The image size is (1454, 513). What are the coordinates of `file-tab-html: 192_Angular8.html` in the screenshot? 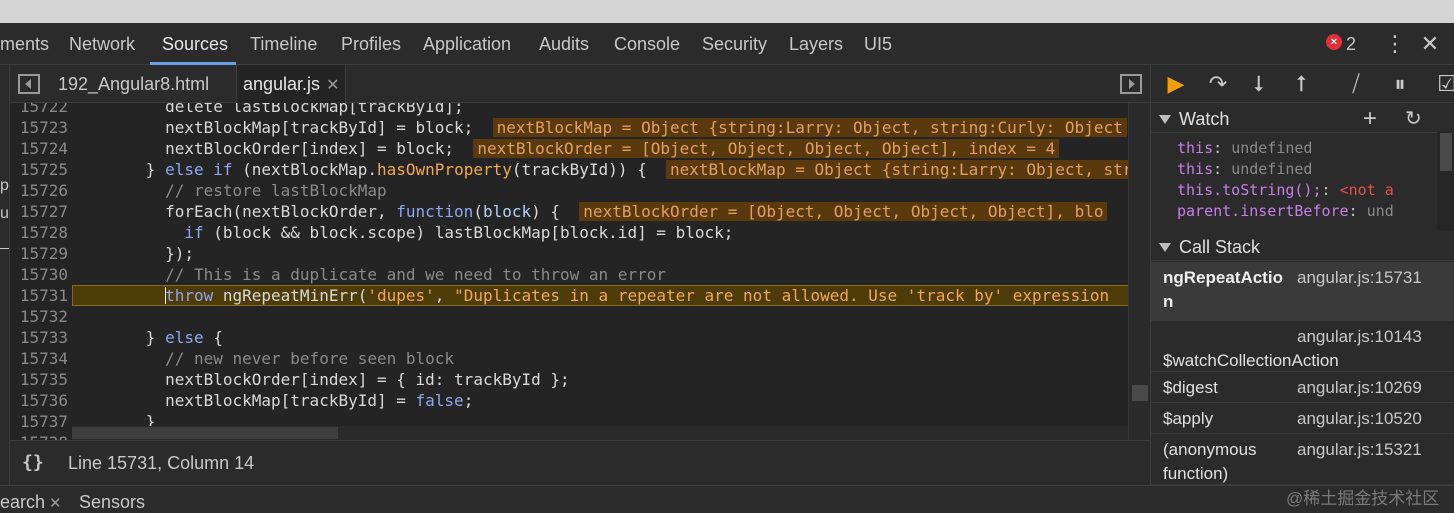 It's located at (133, 84).